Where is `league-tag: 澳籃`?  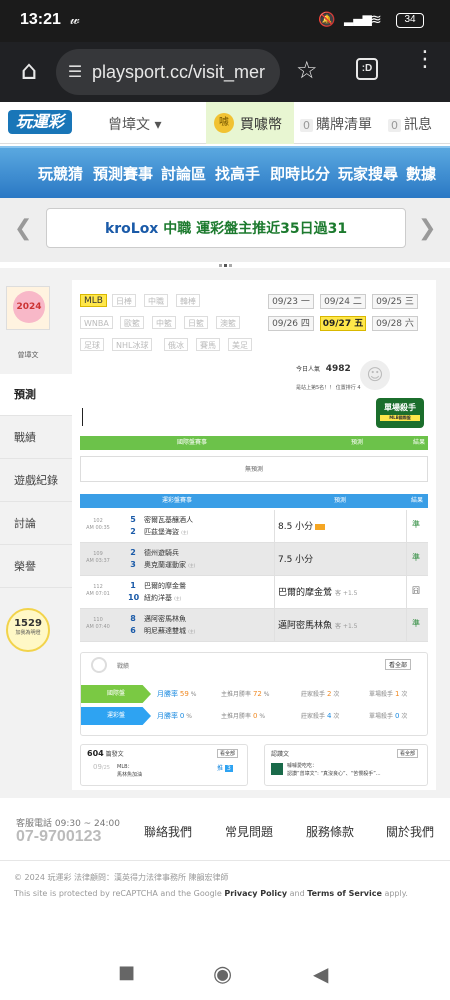 league-tag: 澳籃 is located at coordinates (228, 322).